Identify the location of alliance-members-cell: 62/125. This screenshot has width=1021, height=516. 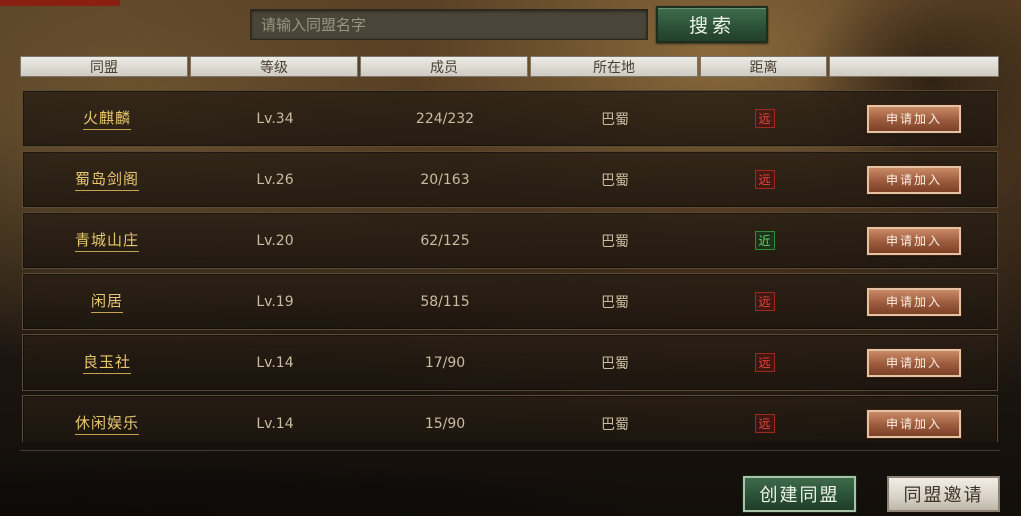
(445, 240).